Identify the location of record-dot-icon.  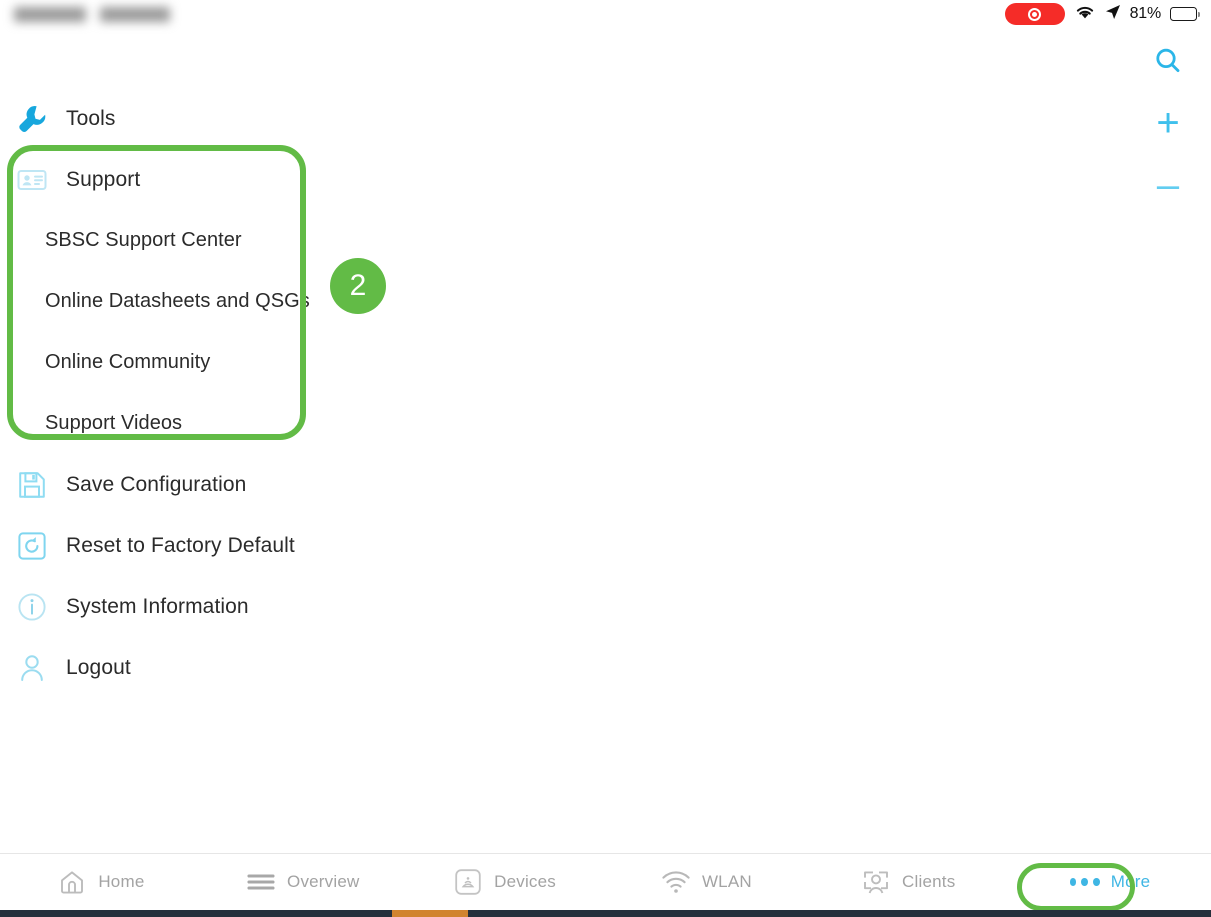
(1035, 14).